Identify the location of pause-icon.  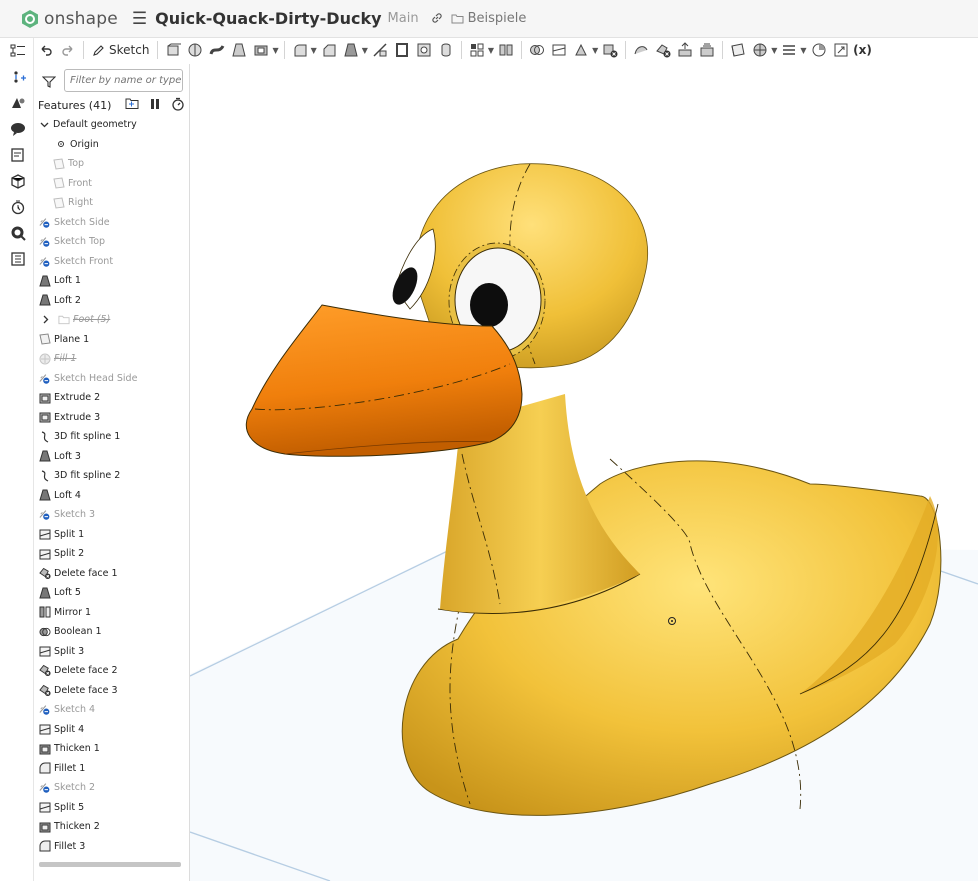
(155, 105).